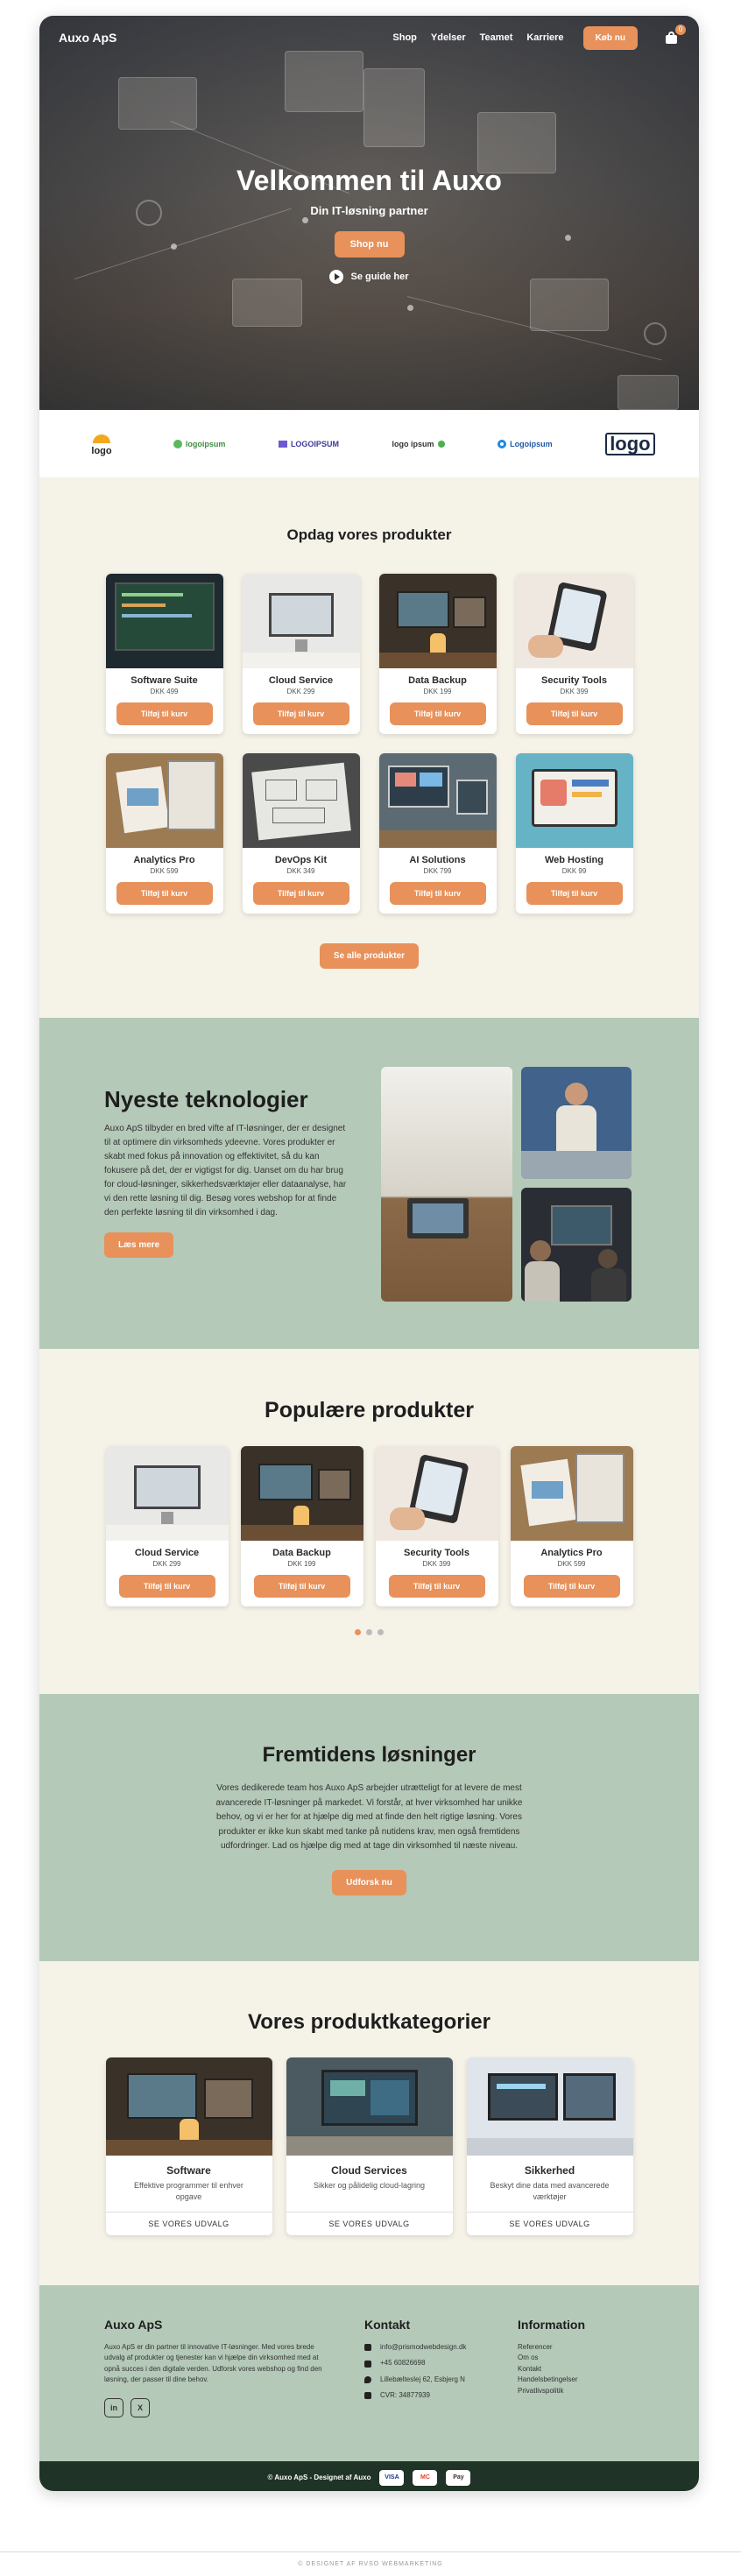 Image resolution: width=741 pixels, height=2576 pixels. Describe the element at coordinates (347, 2088) in the screenshot. I see `screen-tile-shape` at that location.